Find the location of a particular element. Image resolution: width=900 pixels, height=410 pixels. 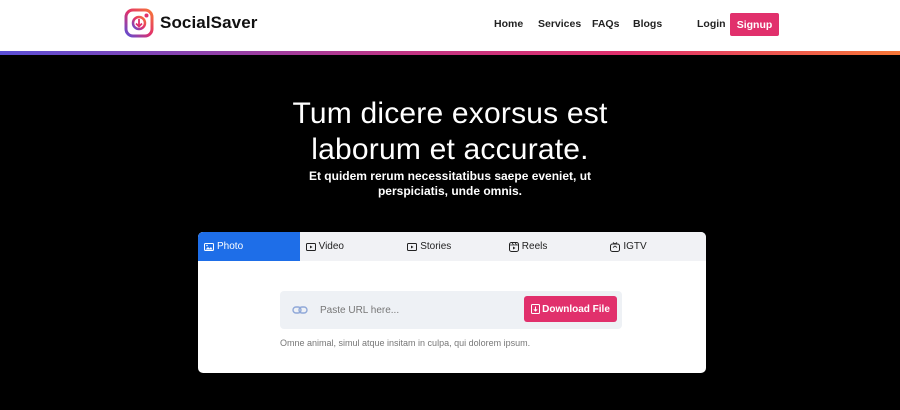

tab-stories: Stories is located at coordinates (452, 246).